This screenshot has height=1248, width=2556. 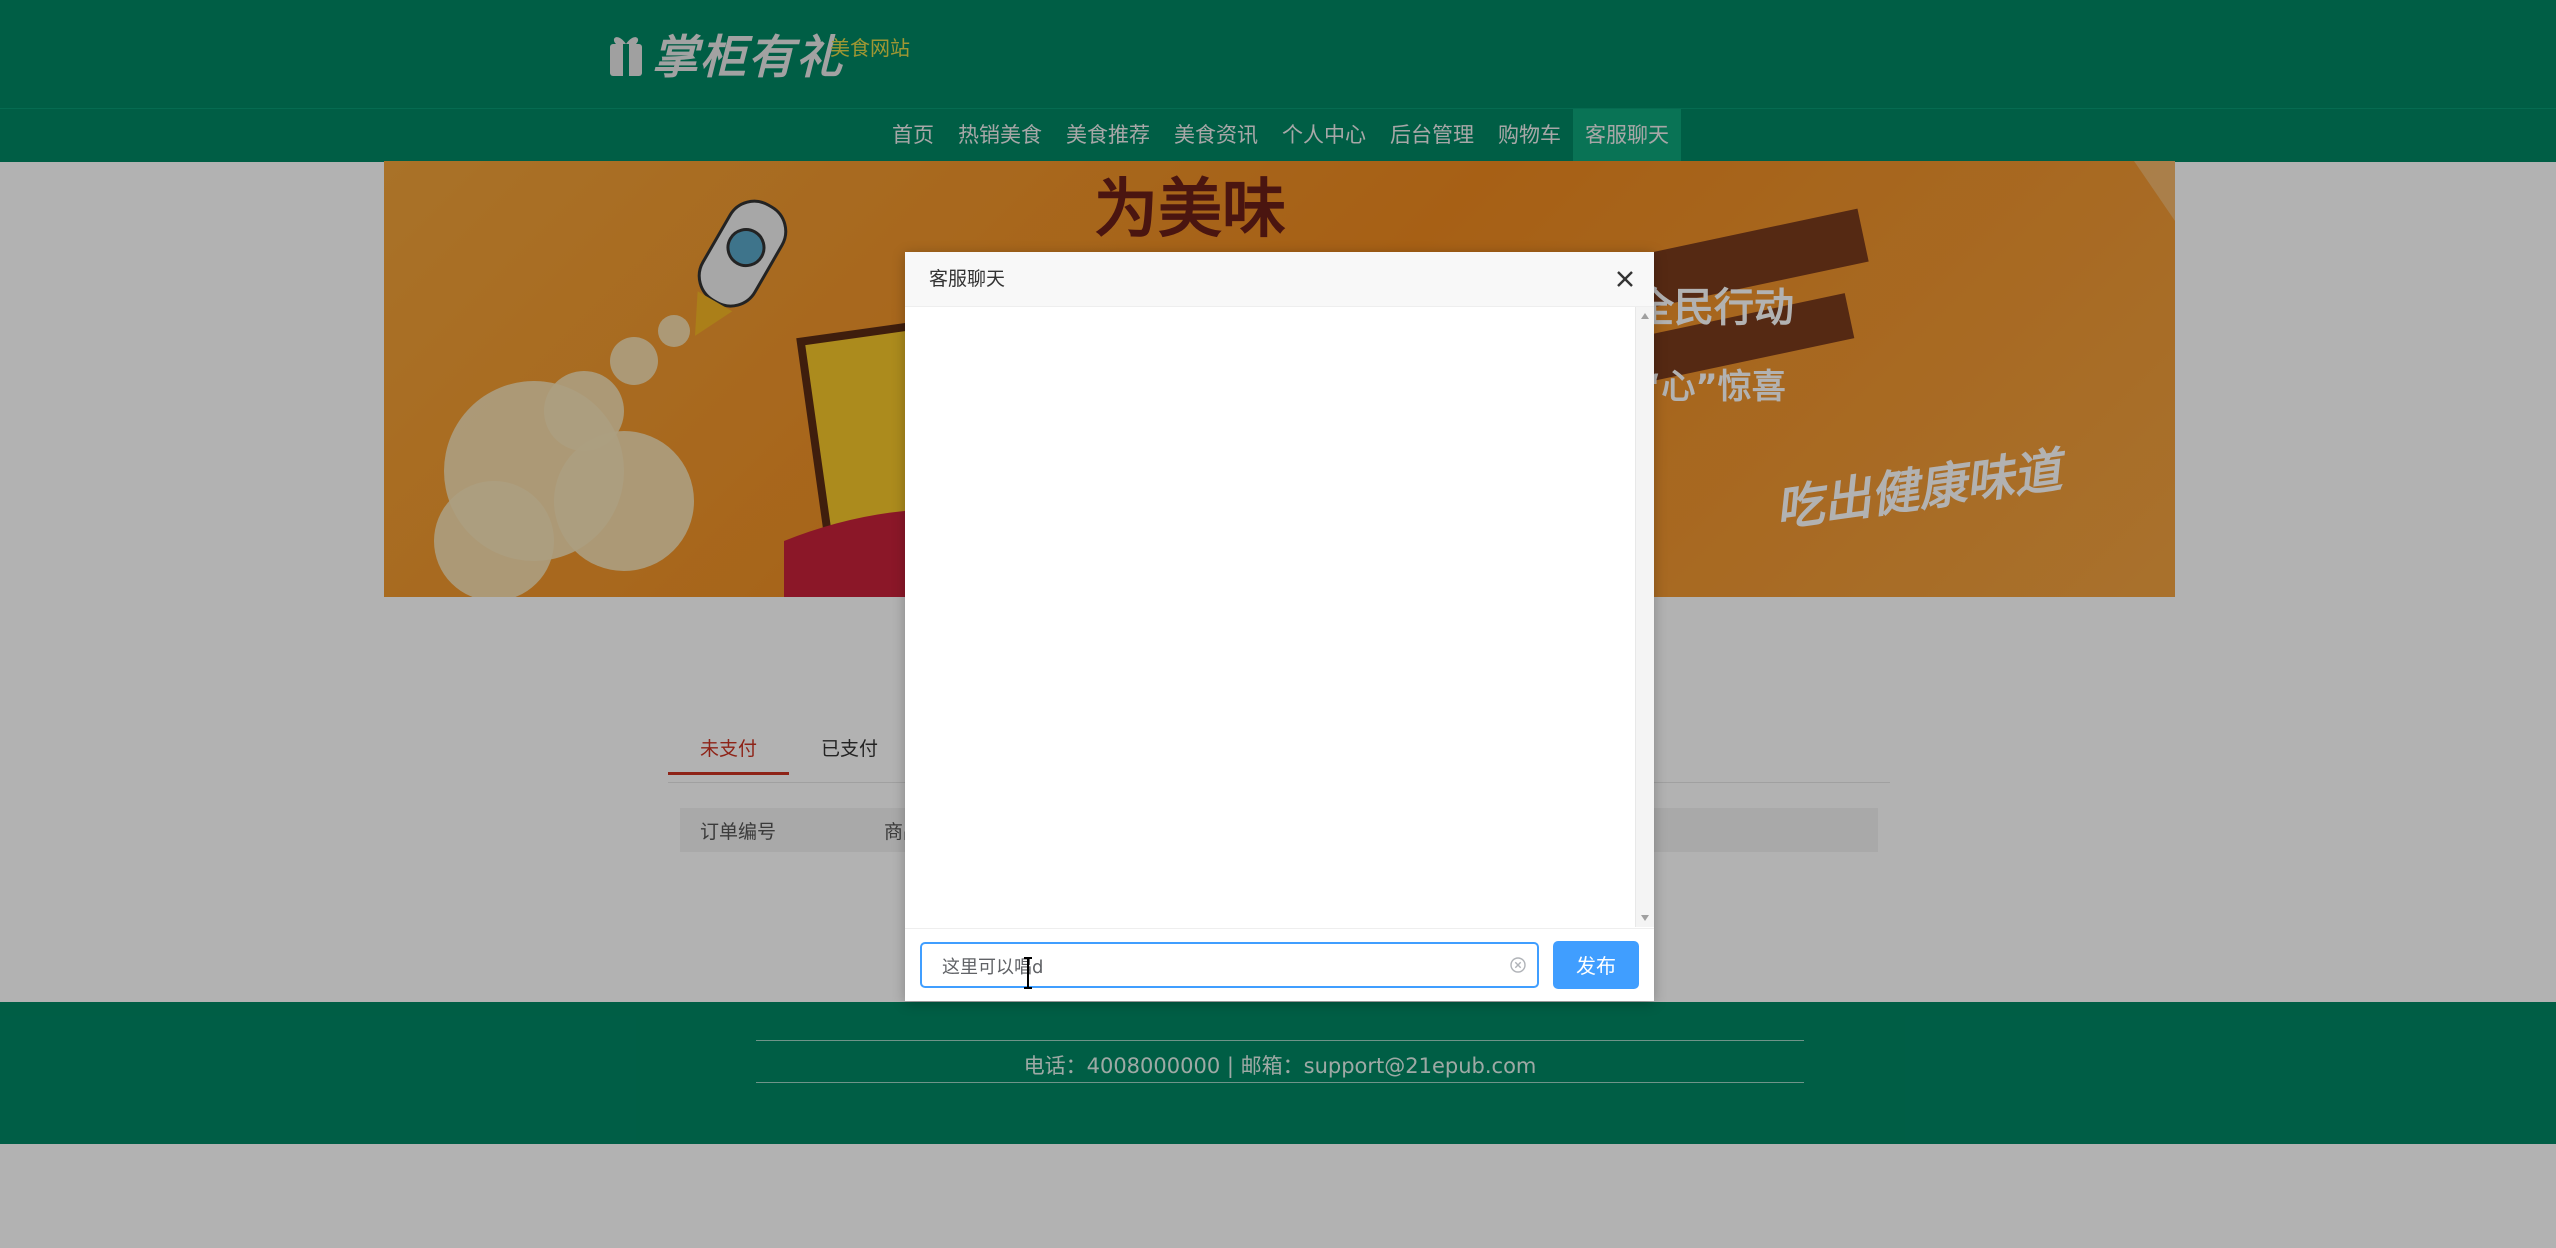 What do you see at coordinates (1645, 918) in the screenshot?
I see `scroll-down-icon` at bounding box center [1645, 918].